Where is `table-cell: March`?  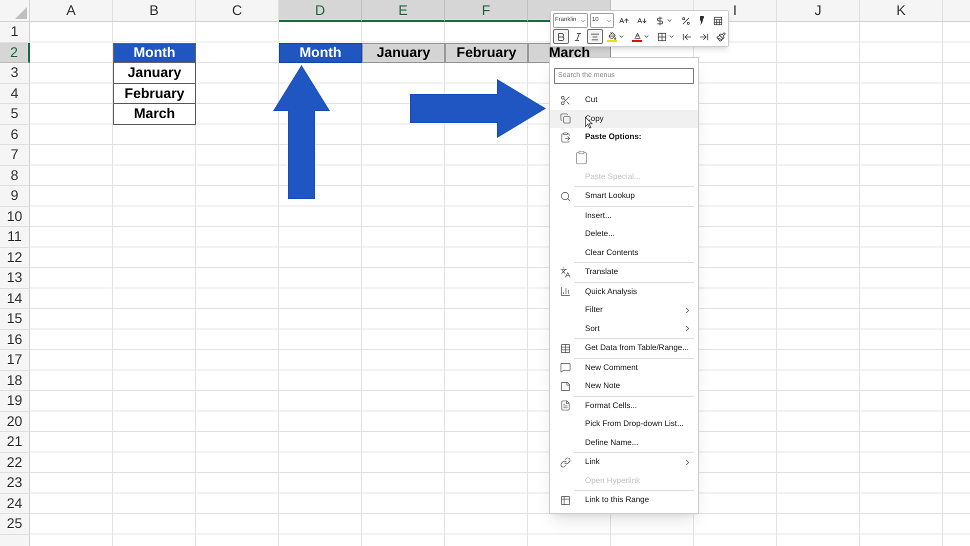
table-cell: March is located at coordinates (154, 114).